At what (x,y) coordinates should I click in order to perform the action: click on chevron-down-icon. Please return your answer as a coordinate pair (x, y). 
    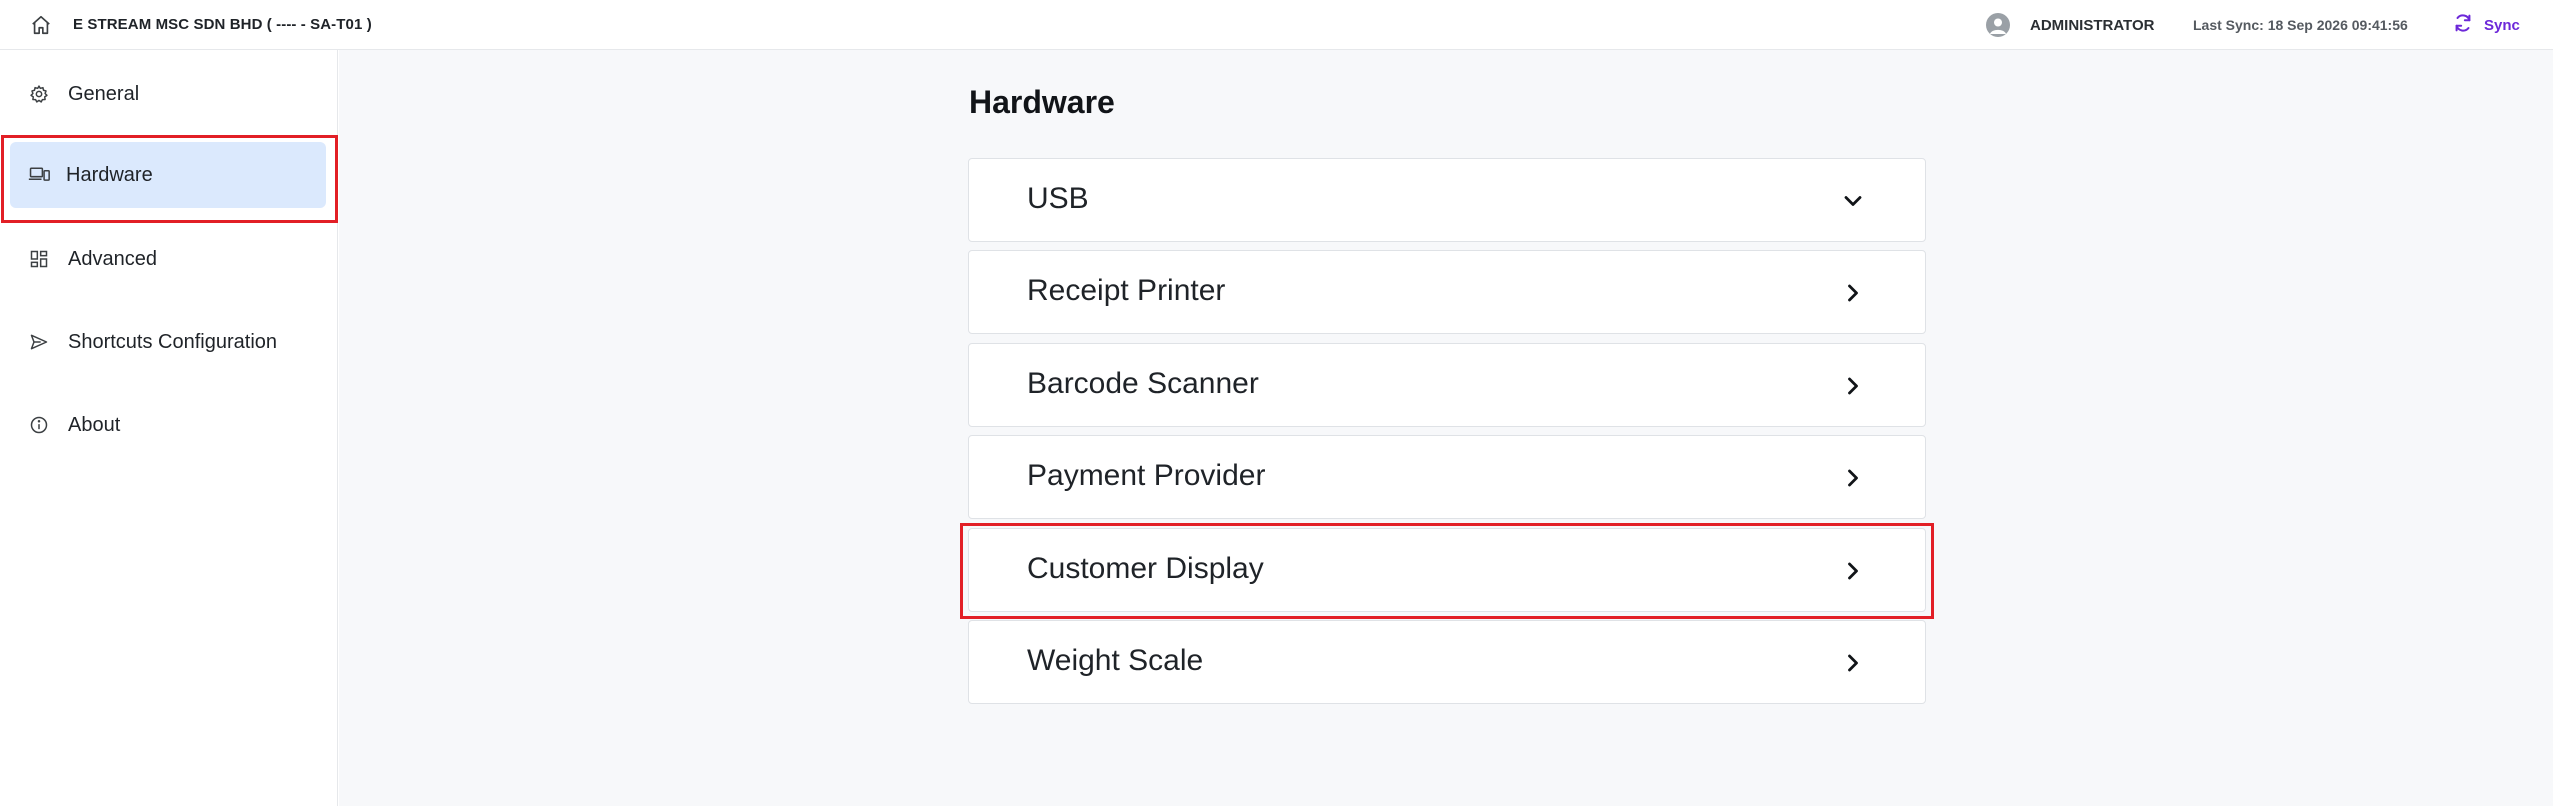
    Looking at the image, I should click on (1853, 201).